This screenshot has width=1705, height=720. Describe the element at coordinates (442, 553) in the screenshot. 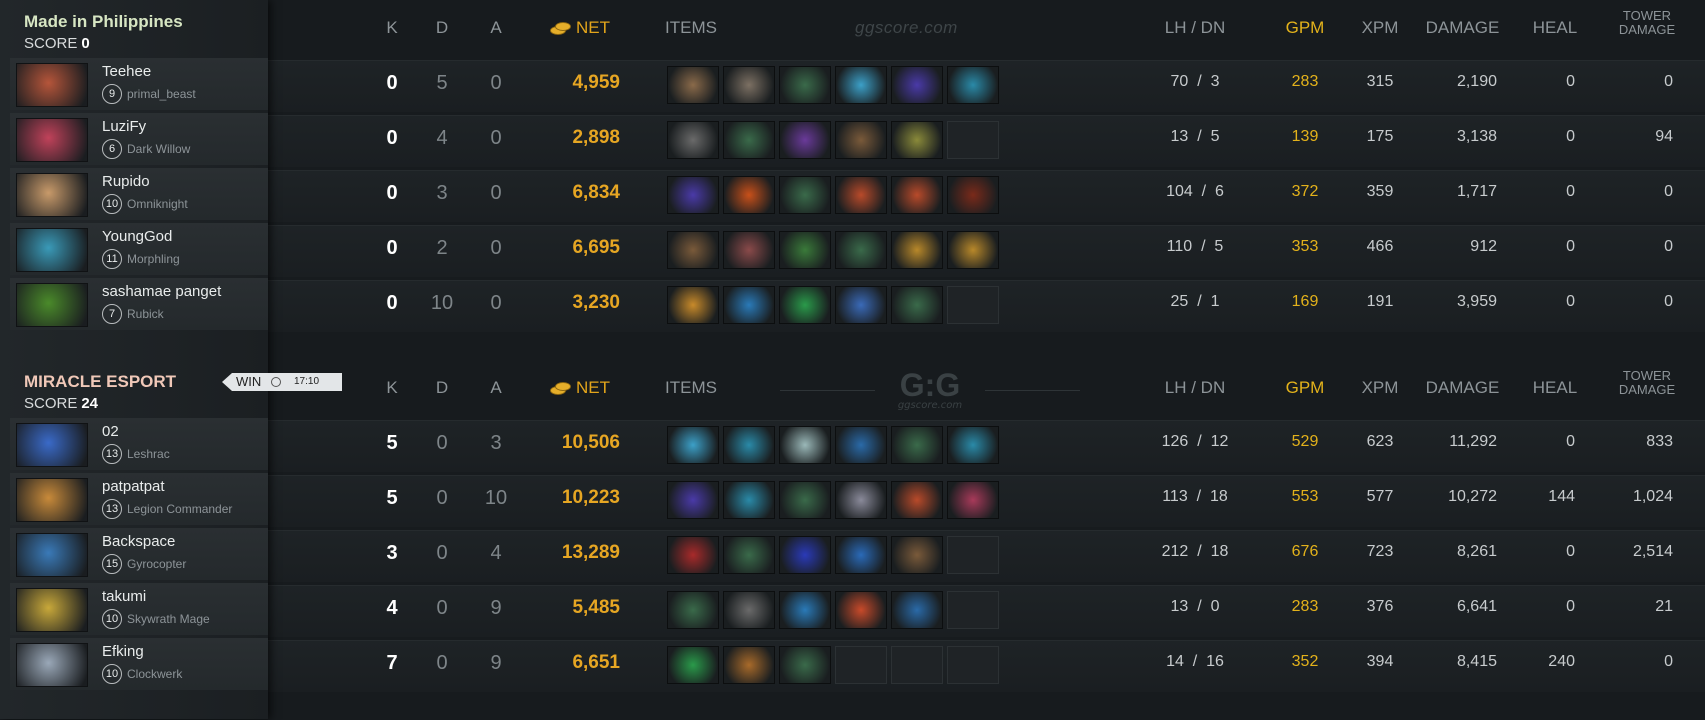

I see `deaths-value: 0` at that location.